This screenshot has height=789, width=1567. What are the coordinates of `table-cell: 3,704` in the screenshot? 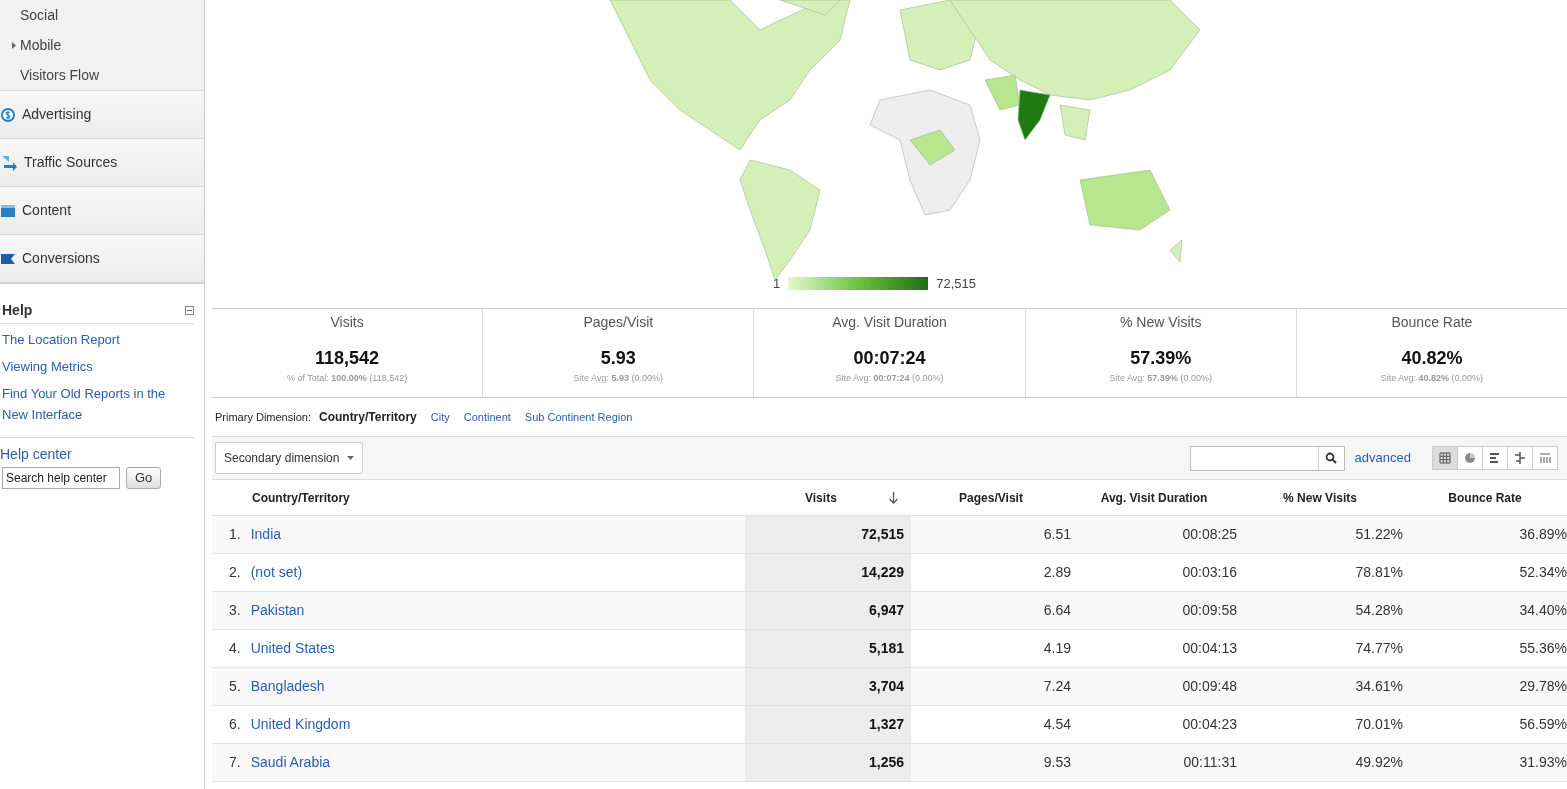 It's located at (828, 686).